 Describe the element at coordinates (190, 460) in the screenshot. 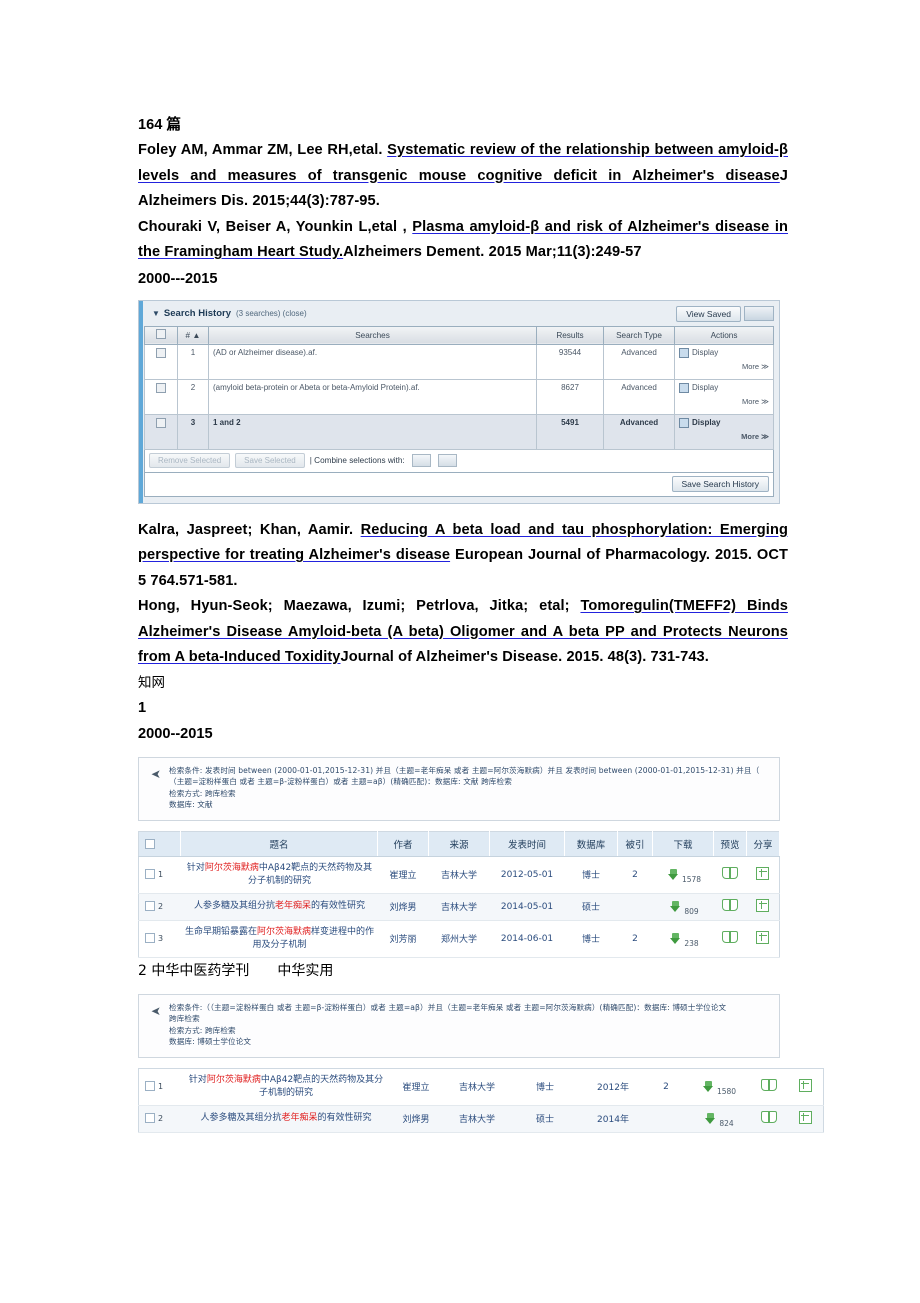

I see `remove-selected-button: Remove Selected` at that location.